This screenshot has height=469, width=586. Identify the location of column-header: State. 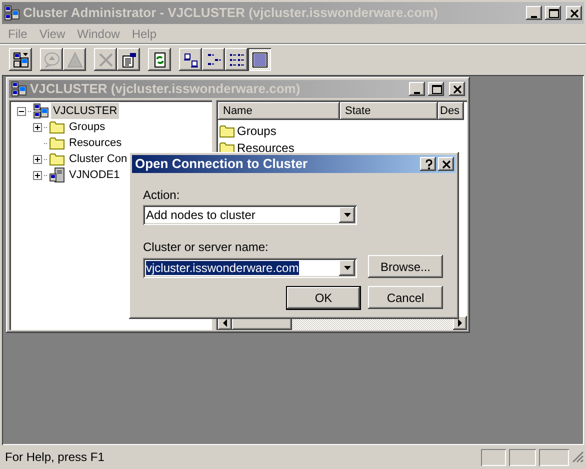
(389, 111).